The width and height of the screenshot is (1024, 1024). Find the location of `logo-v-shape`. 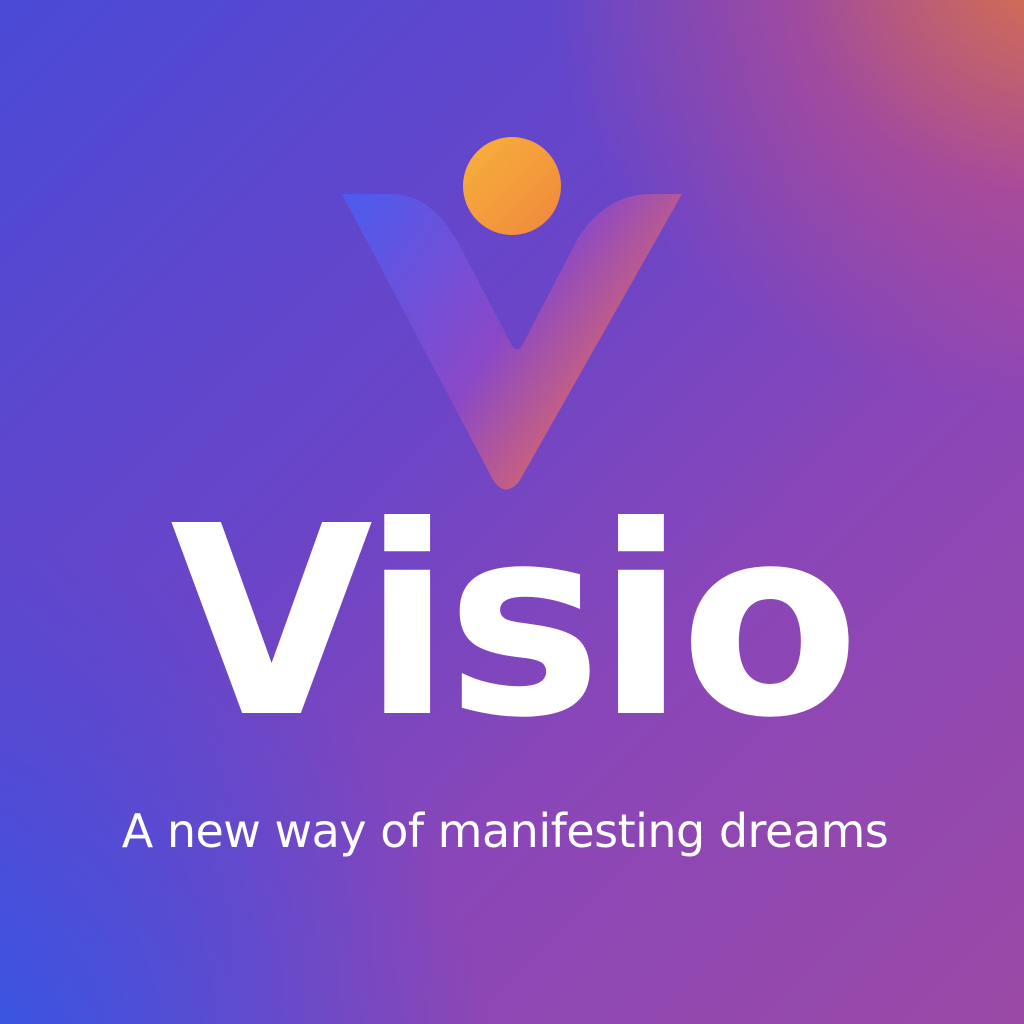

logo-v-shape is located at coordinates (512, 342).